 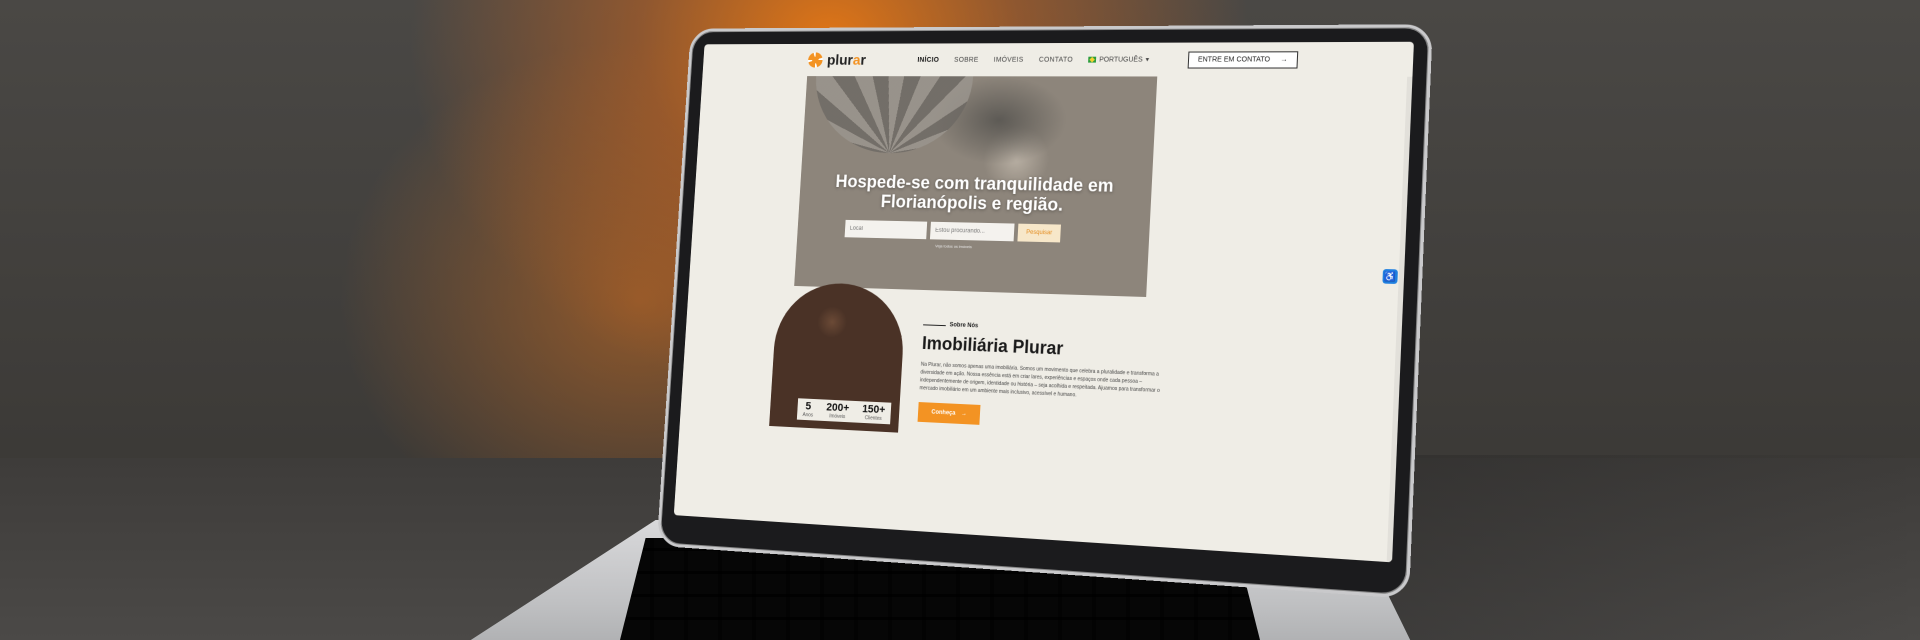 What do you see at coordinates (840, 60) in the screenshot?
I see `logo-text-start: plur` at bounding box center [840, 60].